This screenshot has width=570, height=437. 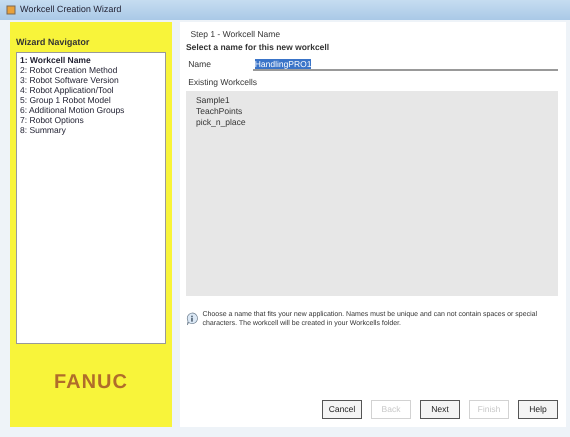 I want to click on workcell-item: TeachPoints, so click(x=372, y=111).